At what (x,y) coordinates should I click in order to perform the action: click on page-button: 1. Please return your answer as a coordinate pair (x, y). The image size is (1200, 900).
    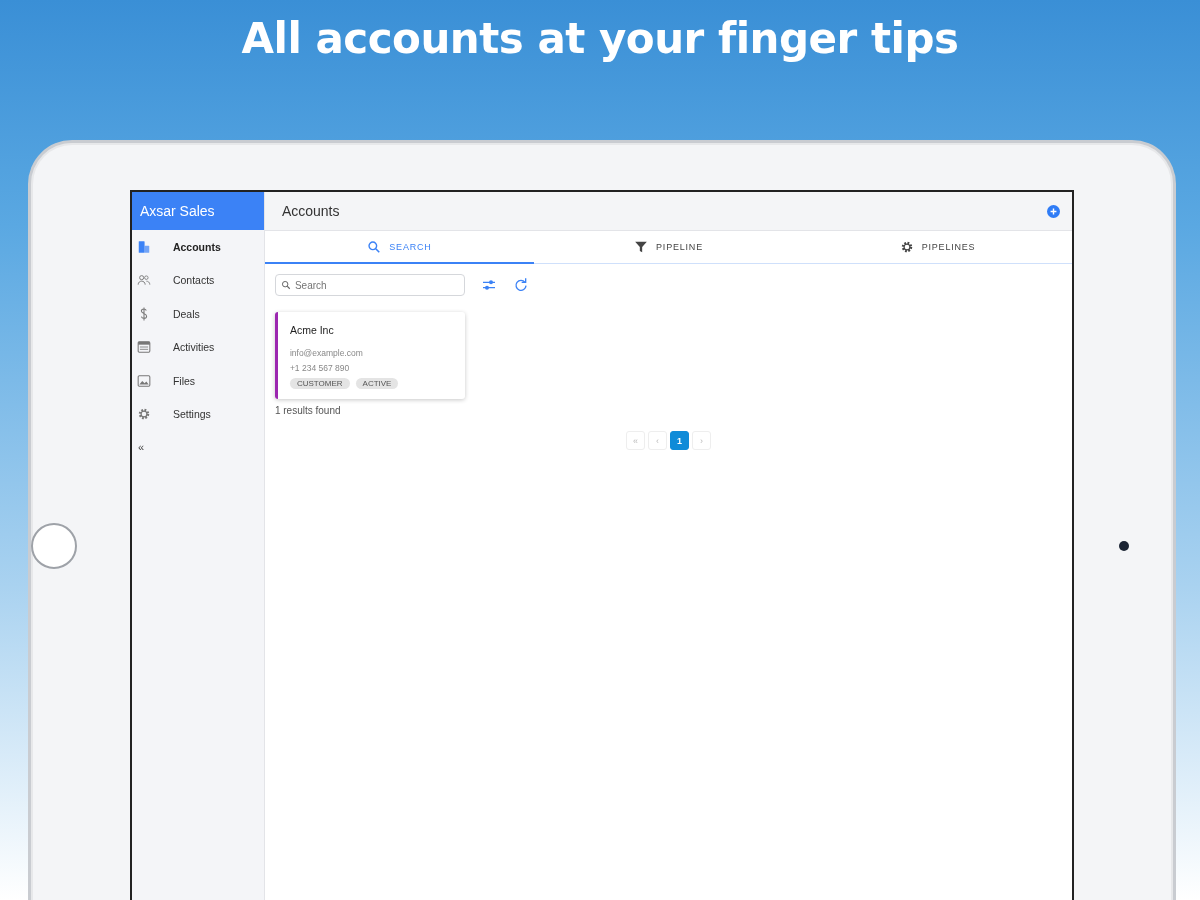
    Looking at the image, I should click on (679, 440).